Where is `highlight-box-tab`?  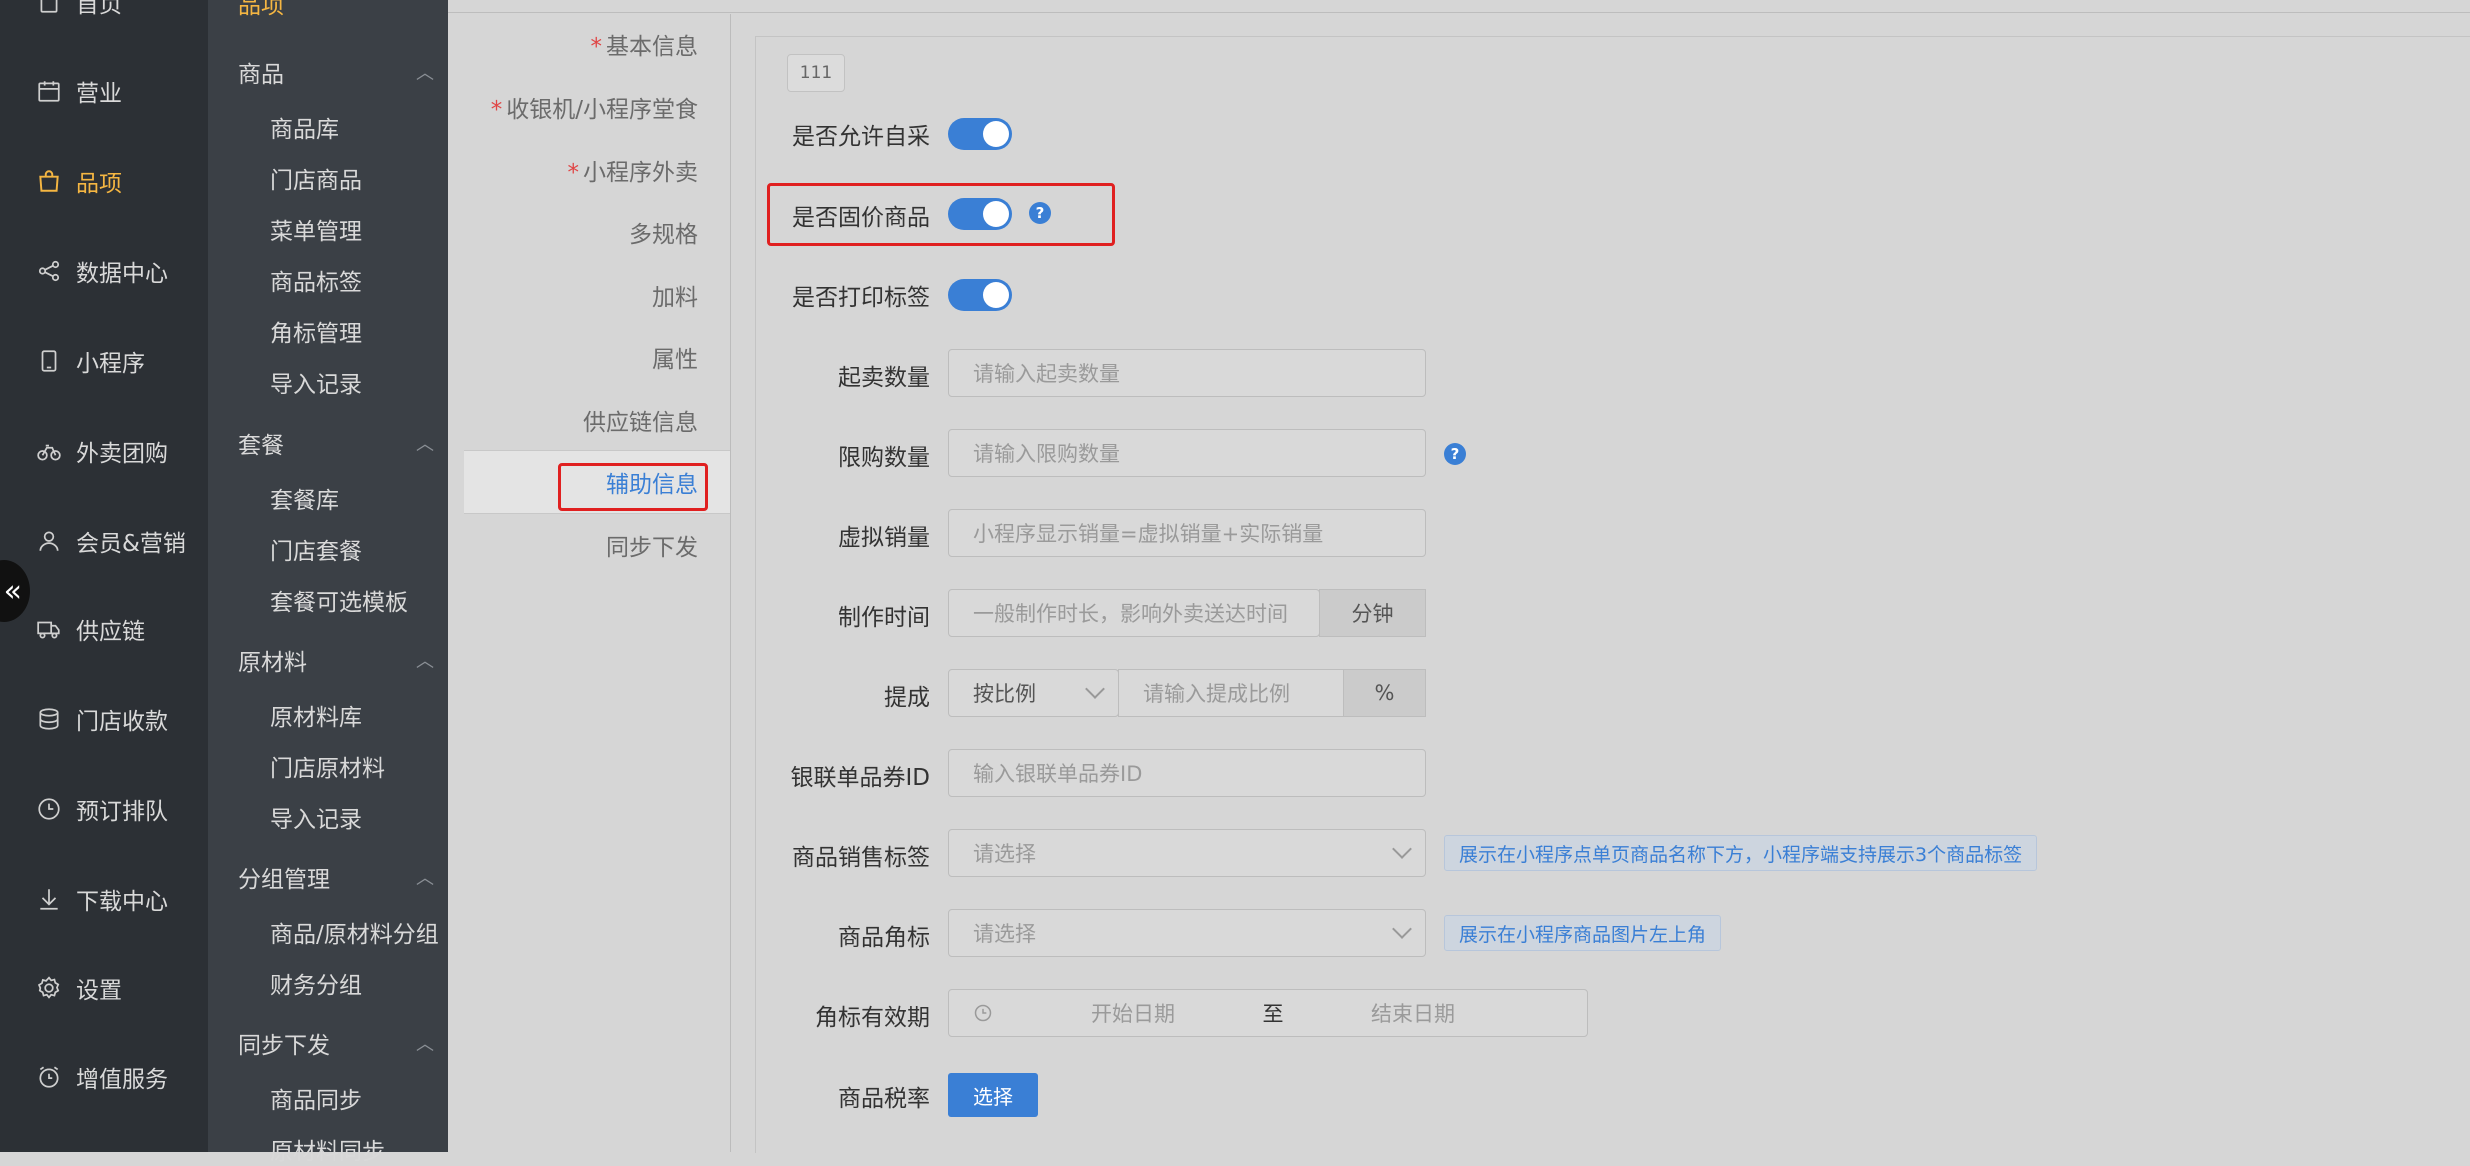
highlight-box-tab is located at coordinates (633, 487).